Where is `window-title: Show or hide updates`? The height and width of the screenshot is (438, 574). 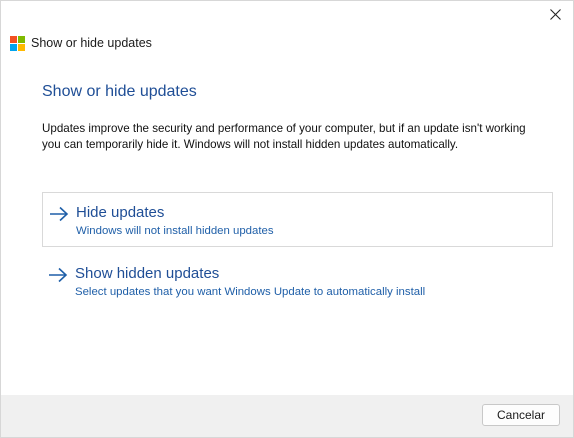
window-title: Show or hide updates is located at coordinates (91, 43).